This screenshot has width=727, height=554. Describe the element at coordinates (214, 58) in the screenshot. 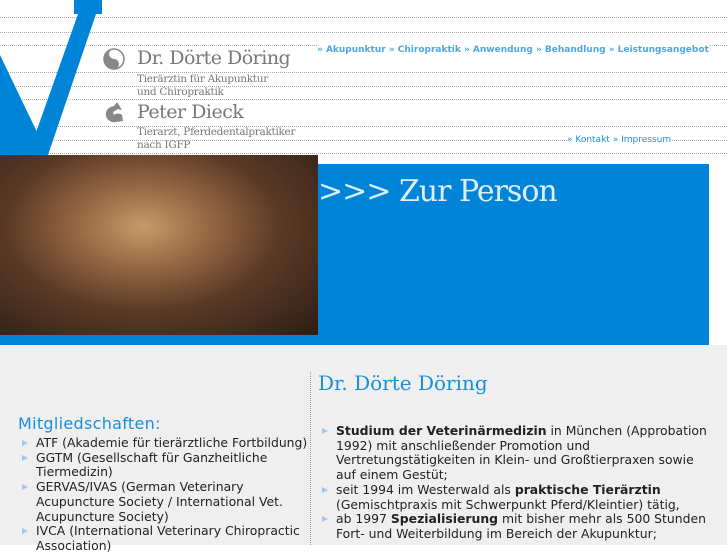

I see `person1-name: Dr. Dörte Döring` at that location.